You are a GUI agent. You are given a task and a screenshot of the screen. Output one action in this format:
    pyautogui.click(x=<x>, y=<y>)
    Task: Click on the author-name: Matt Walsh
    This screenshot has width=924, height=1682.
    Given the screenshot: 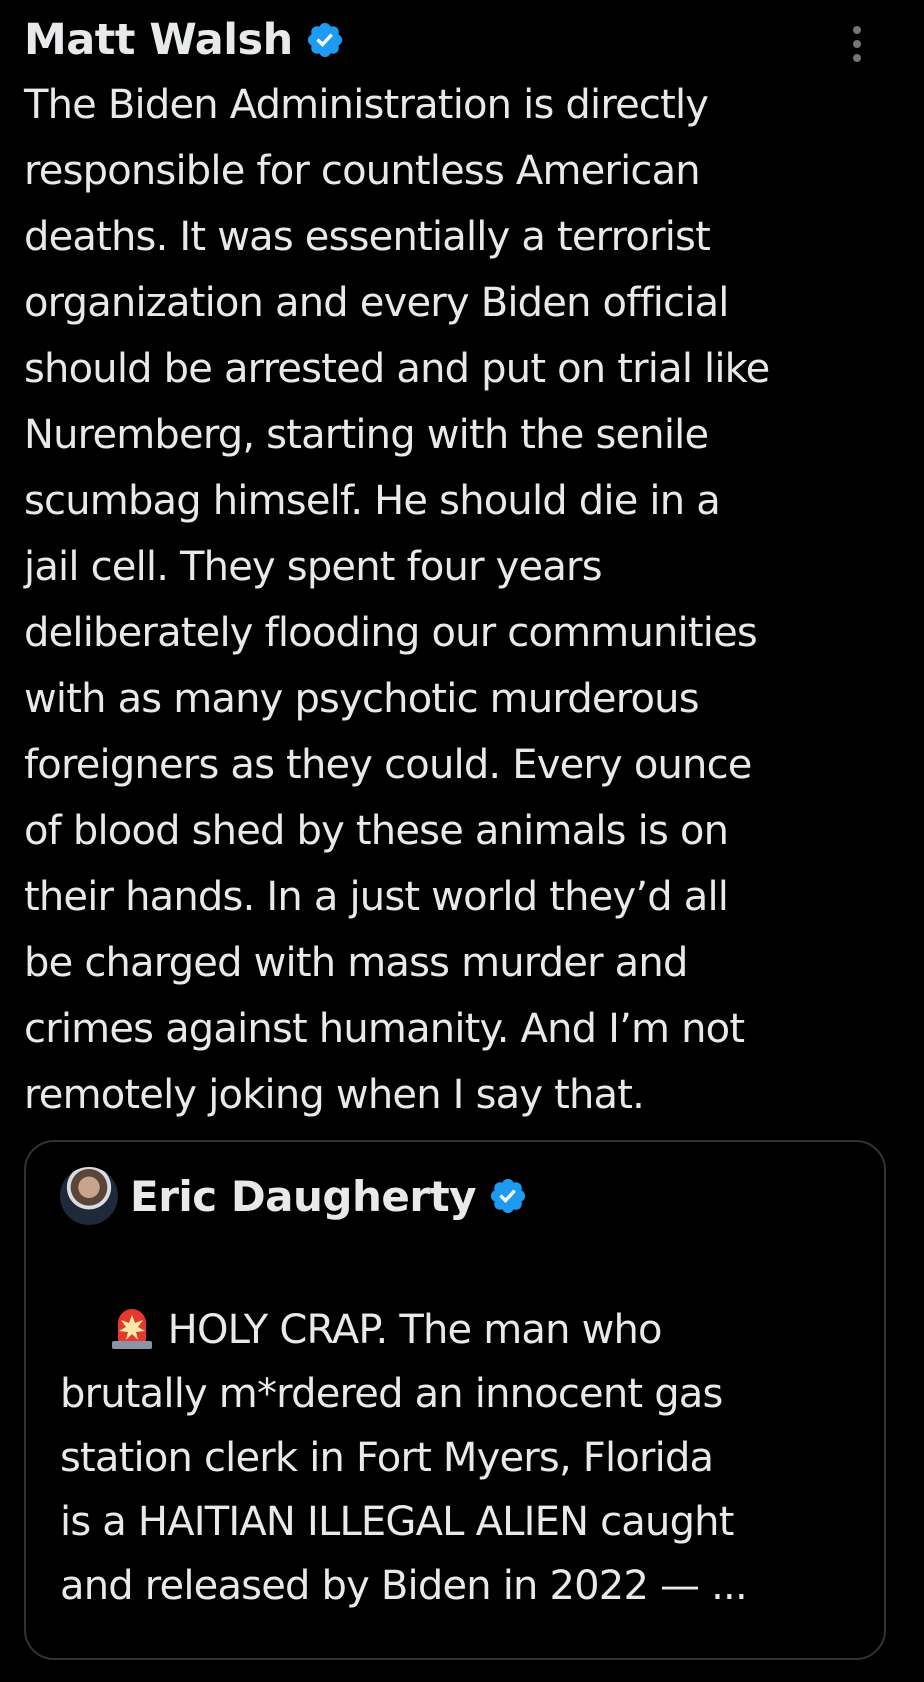 What is the action you would take?
    pyautogui.click(x=158, y=40)
    